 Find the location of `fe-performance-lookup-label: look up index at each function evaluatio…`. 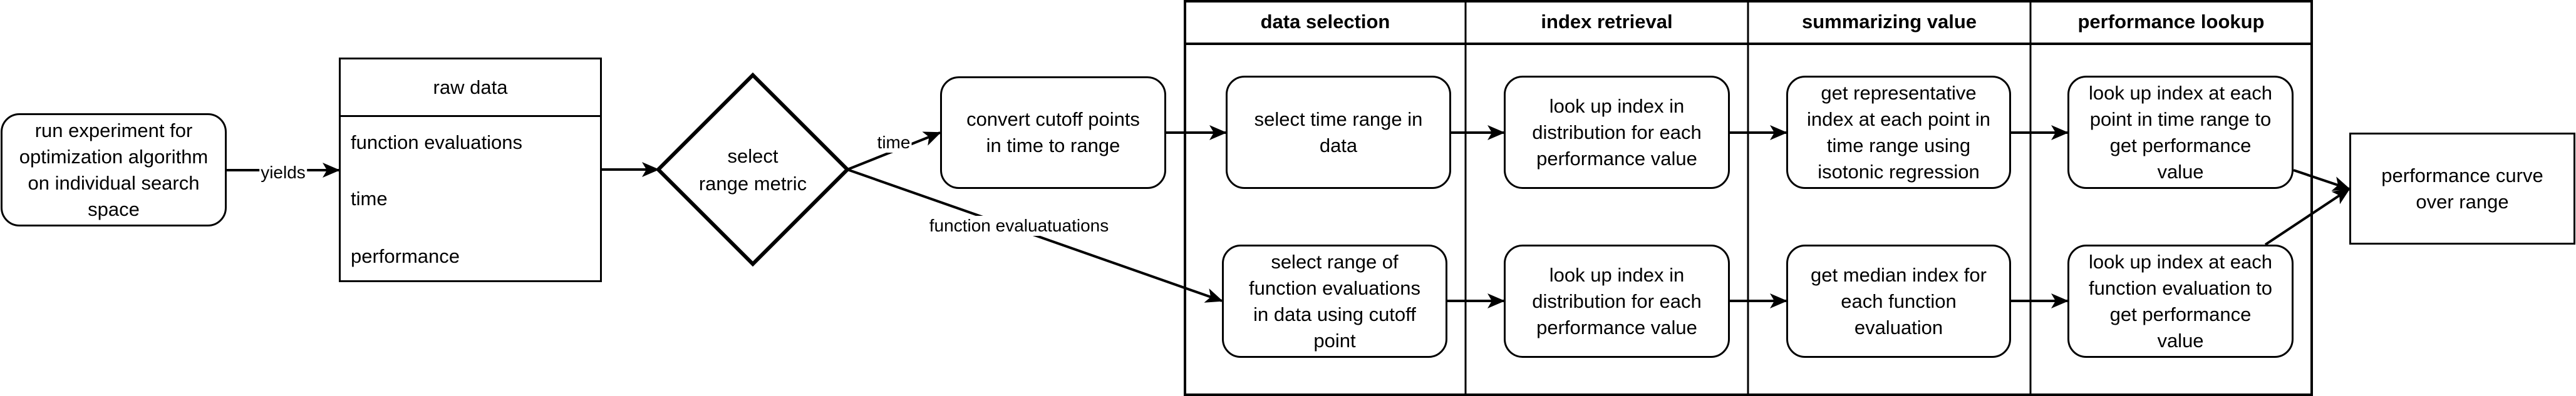

fe-performance-lookup-label: look up index at each function evaluatio… is located at coordinates (2180, 301).